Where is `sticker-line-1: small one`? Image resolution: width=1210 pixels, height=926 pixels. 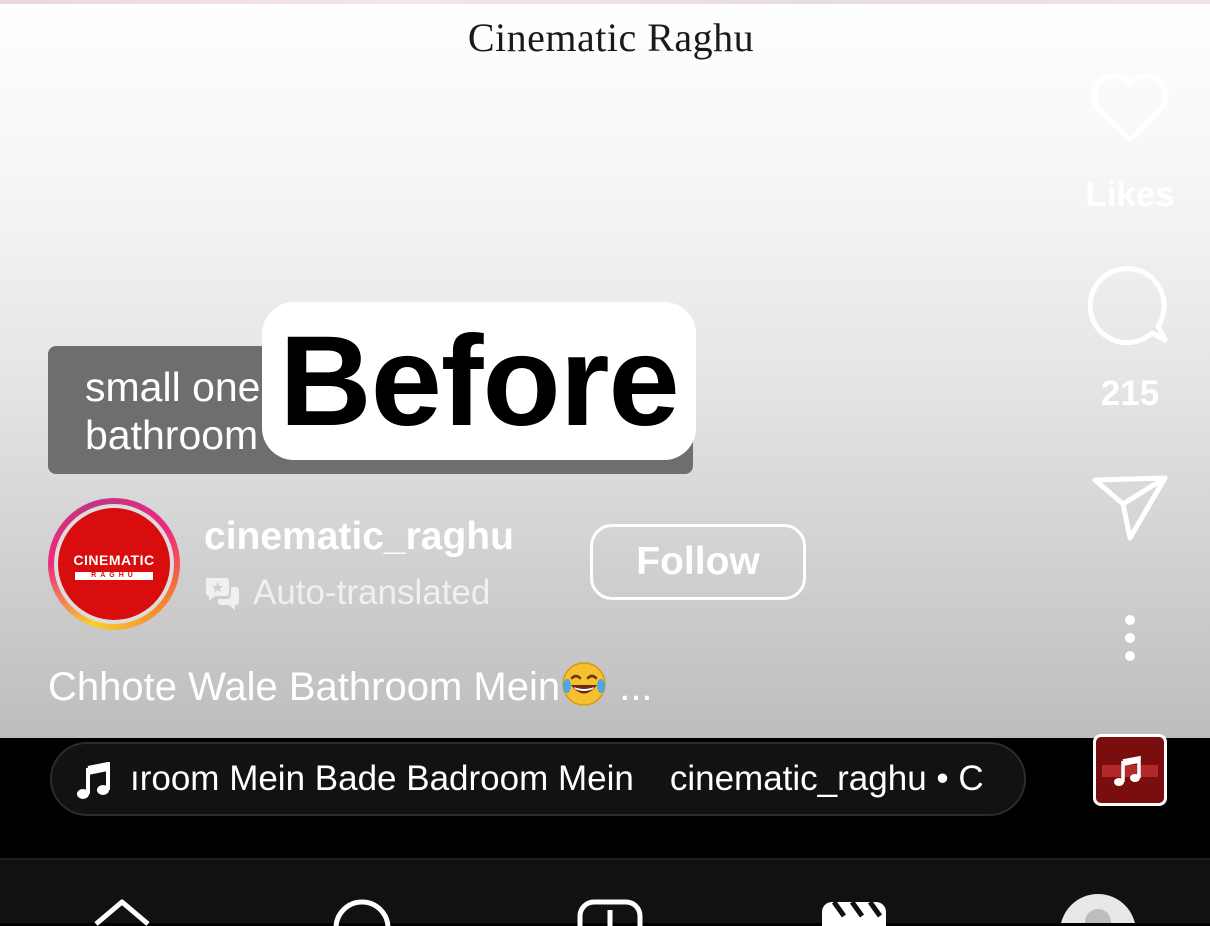
sticker-line-1: small one is located at coordinates (173, 387).